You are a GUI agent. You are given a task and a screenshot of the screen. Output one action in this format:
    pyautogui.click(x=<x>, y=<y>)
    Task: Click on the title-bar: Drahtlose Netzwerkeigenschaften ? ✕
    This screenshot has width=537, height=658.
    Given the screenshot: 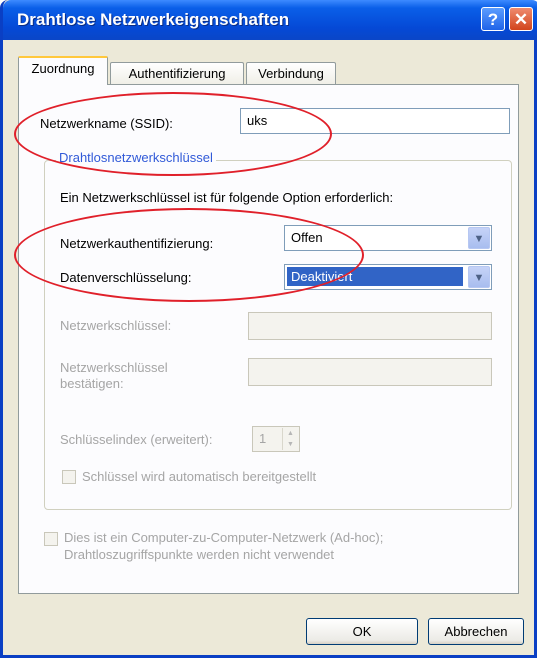 What is the action you would take?
    pyautogui.click(x=270, y=20)
    